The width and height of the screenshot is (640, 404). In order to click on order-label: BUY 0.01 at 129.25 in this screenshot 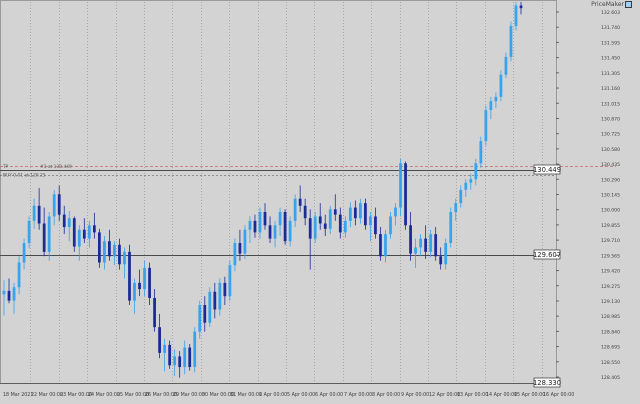, I will do `click(24, 176)`.